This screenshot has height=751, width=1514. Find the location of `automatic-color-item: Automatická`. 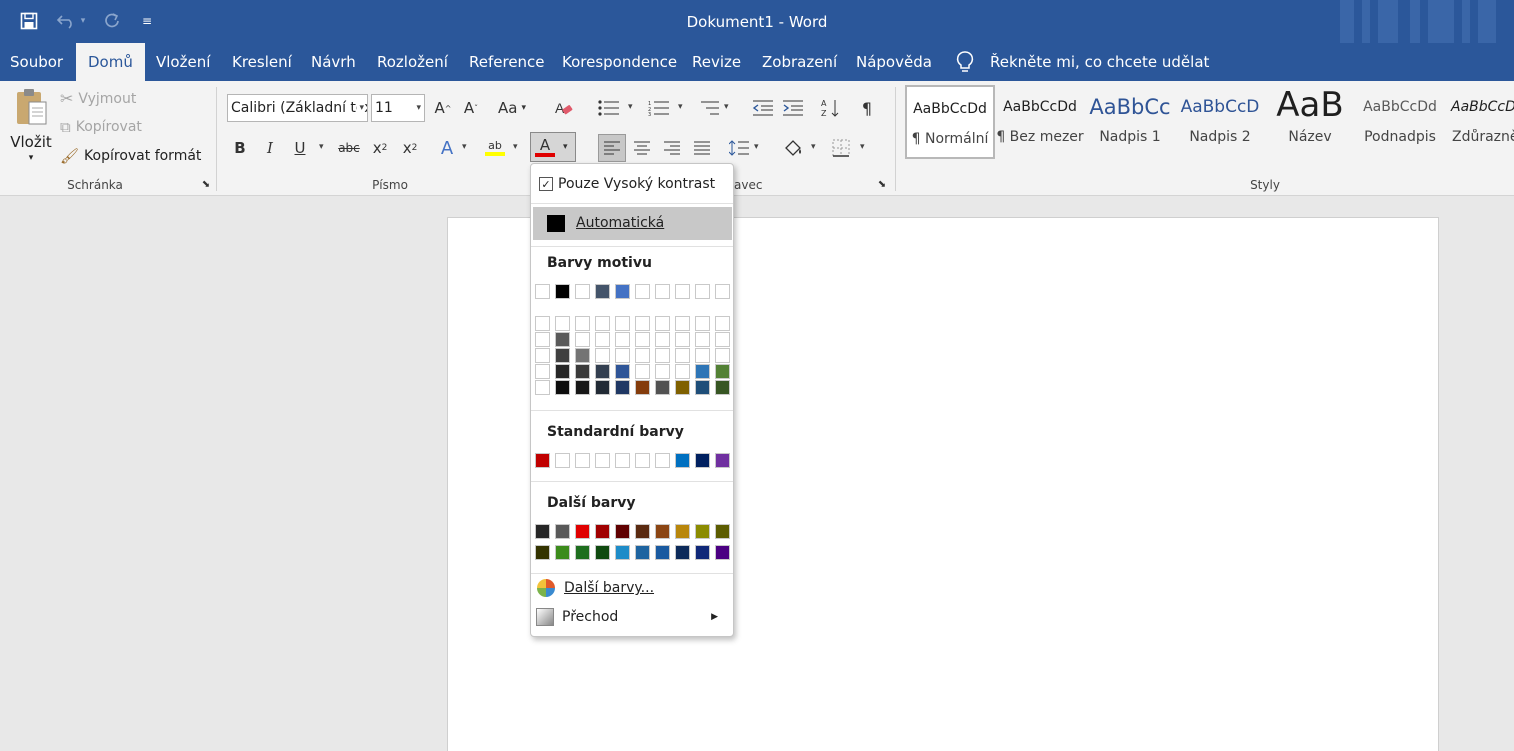

automatic-color-item: Automatická is located at coordinates (632, 223).